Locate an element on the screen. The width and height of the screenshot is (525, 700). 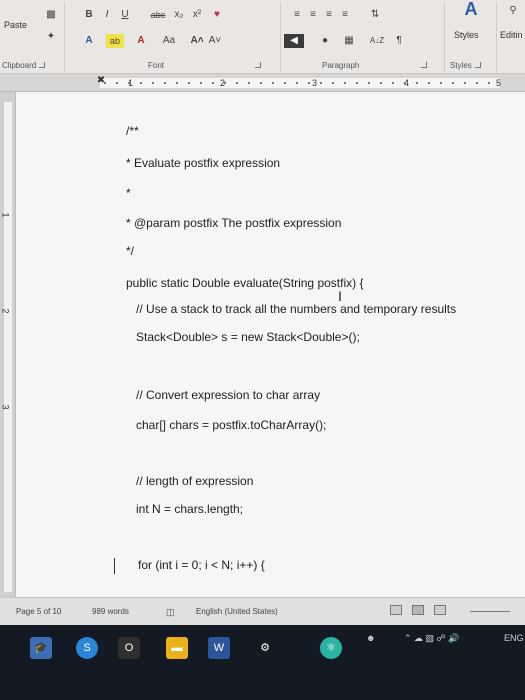
ruler-number: 3 is located at coordinates (315, 83).